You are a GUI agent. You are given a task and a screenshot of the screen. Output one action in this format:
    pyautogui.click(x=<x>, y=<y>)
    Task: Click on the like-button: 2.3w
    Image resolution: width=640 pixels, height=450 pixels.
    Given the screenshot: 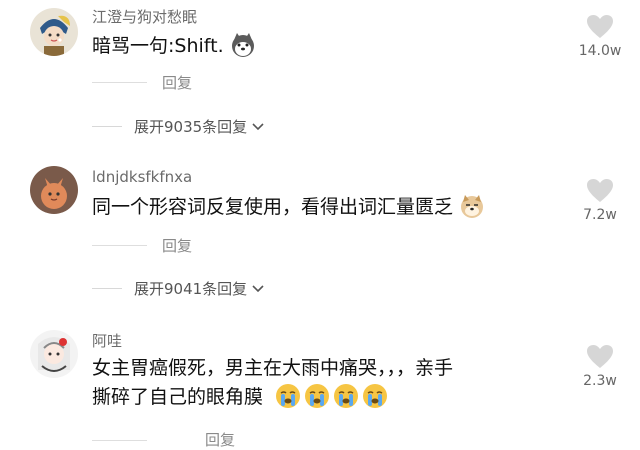 What is the action you would take?
    pyautogui.click(x=600, y=366)
    